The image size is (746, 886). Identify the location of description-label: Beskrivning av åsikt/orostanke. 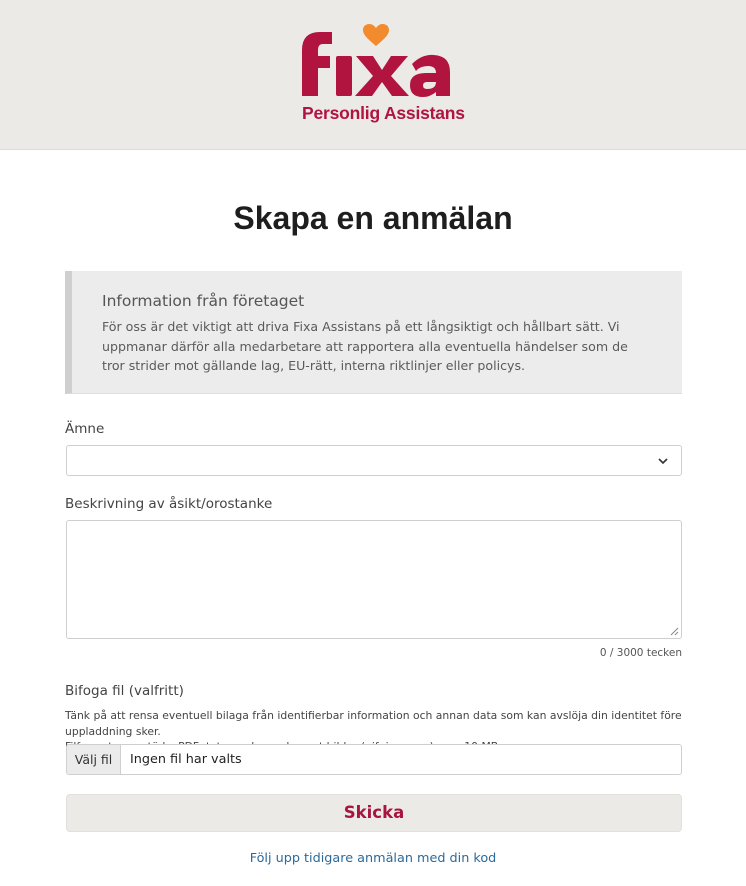
(169, 504).